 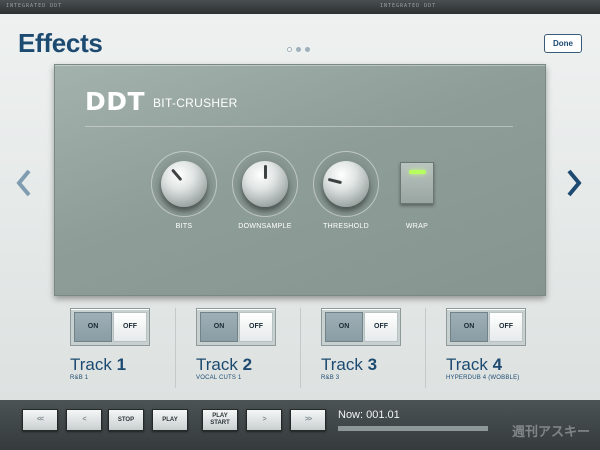 I want to click on play-start-button: PLAY START, so click(x=220, y=420).